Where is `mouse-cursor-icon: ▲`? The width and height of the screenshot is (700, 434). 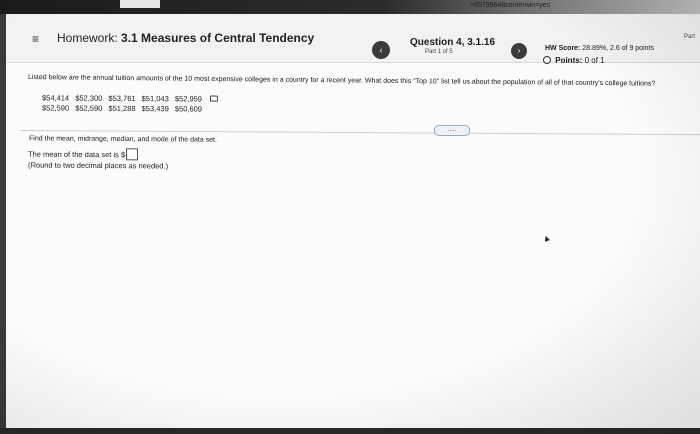
mouse-cursor-icon: ▲ is located at coordinates (546, 238).